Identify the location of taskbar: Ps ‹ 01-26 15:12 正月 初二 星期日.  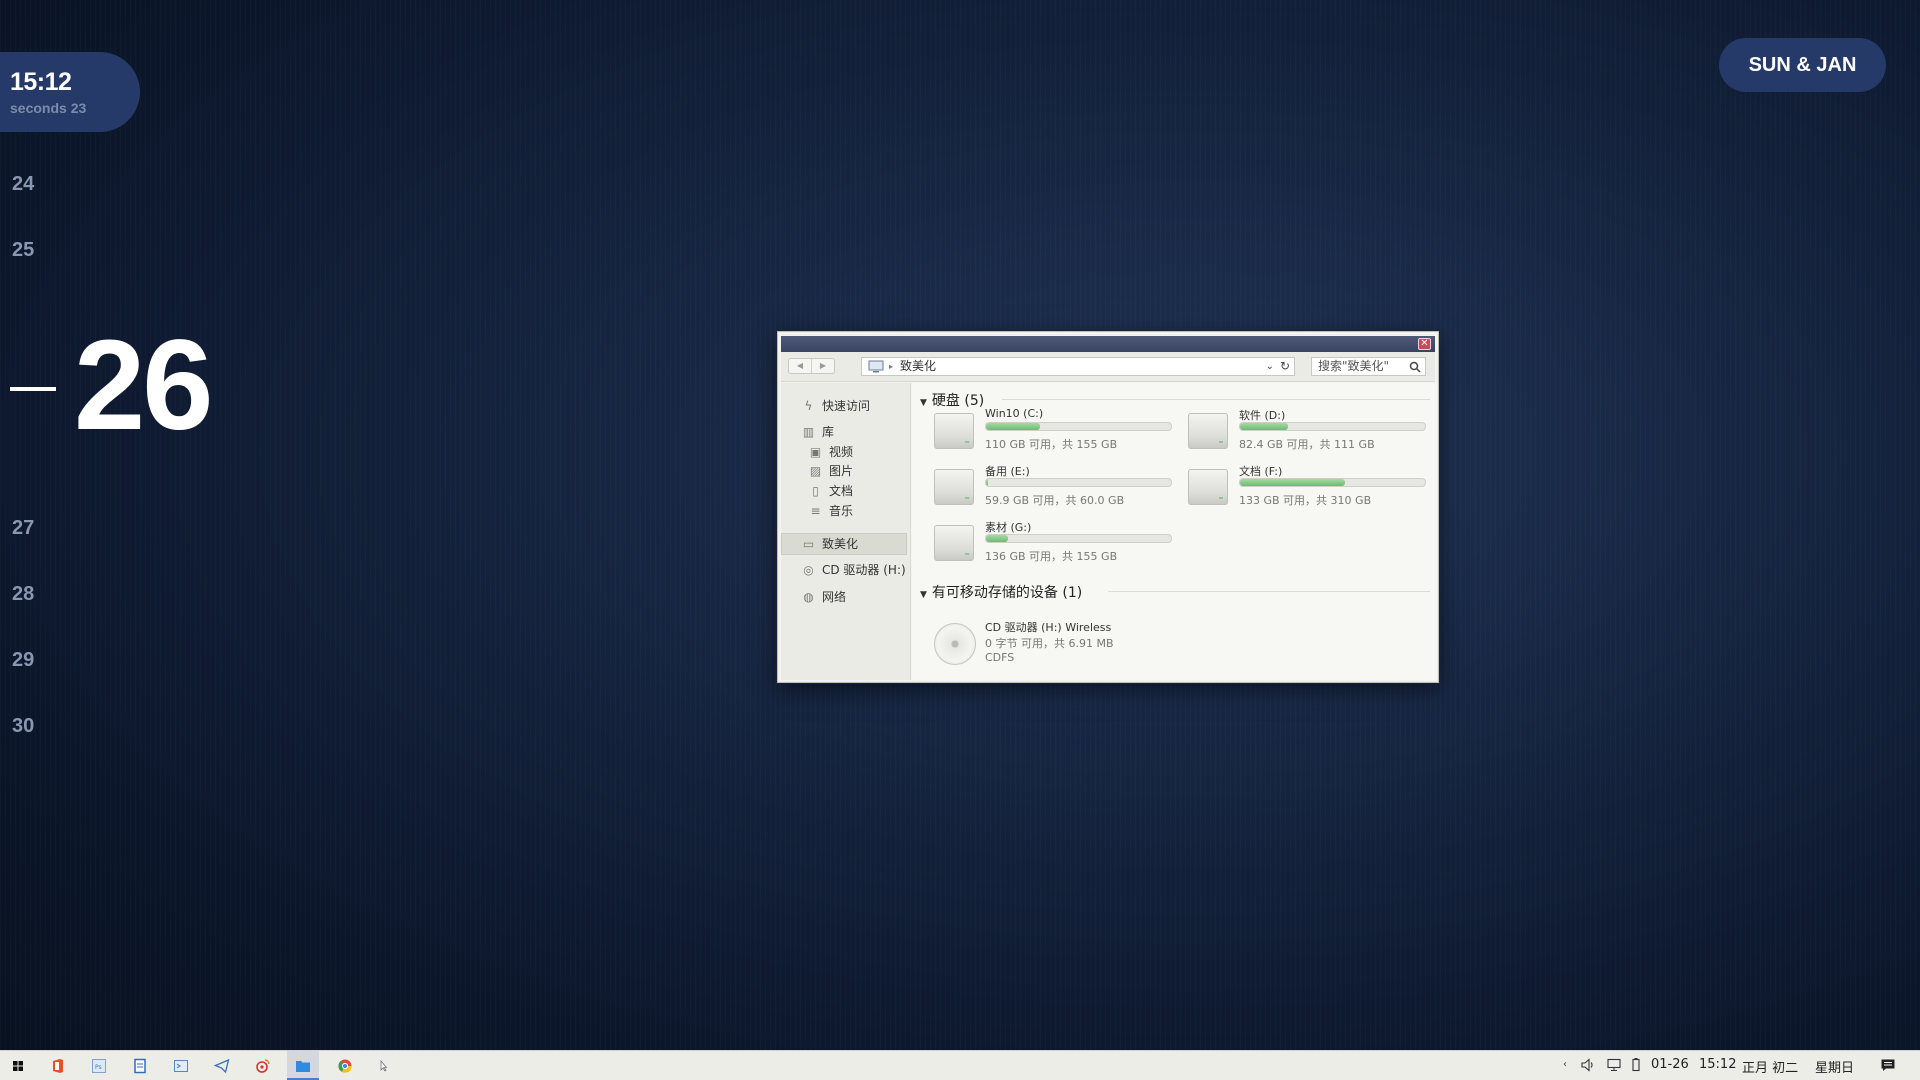
(960, 1065).